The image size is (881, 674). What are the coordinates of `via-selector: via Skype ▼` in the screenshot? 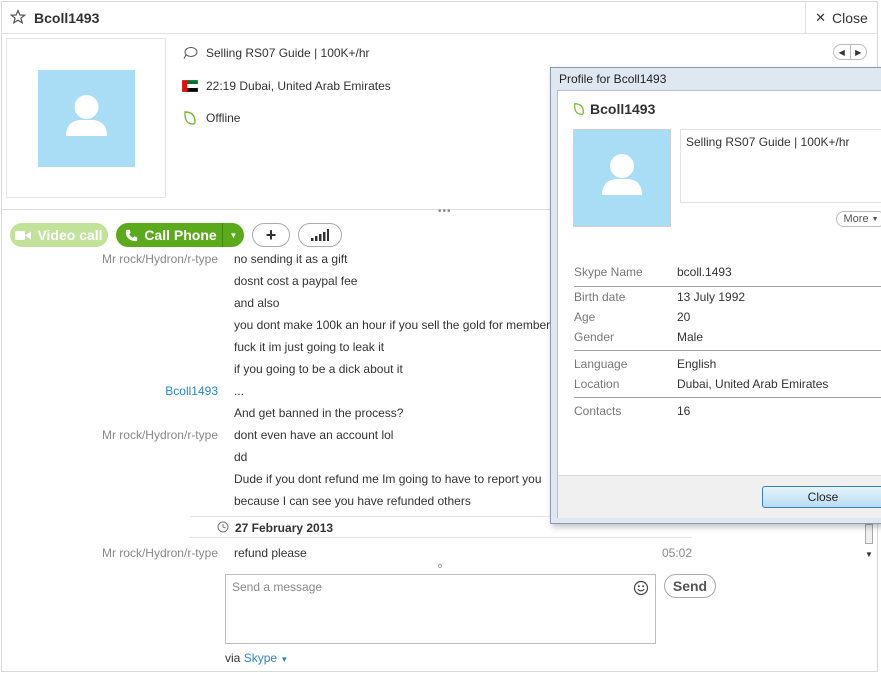 It's located at (256, 658).